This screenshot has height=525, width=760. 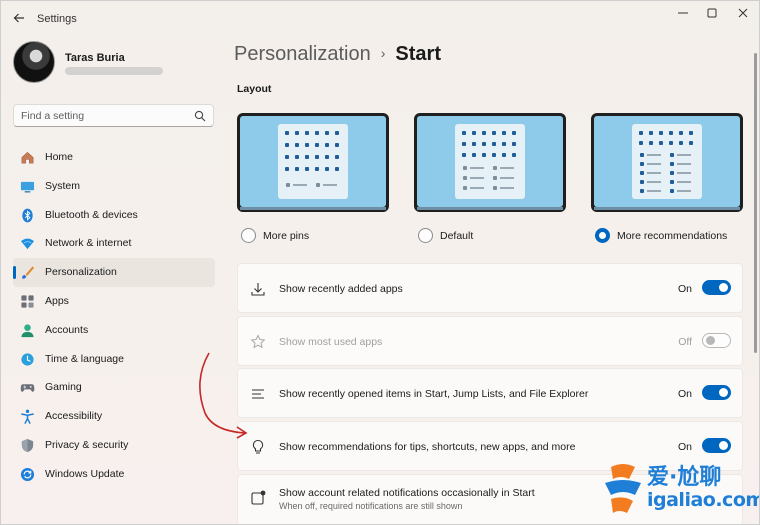 I want to click on setting-recently-added-apps: Show recently added apps On, so click(x=490, y=288).